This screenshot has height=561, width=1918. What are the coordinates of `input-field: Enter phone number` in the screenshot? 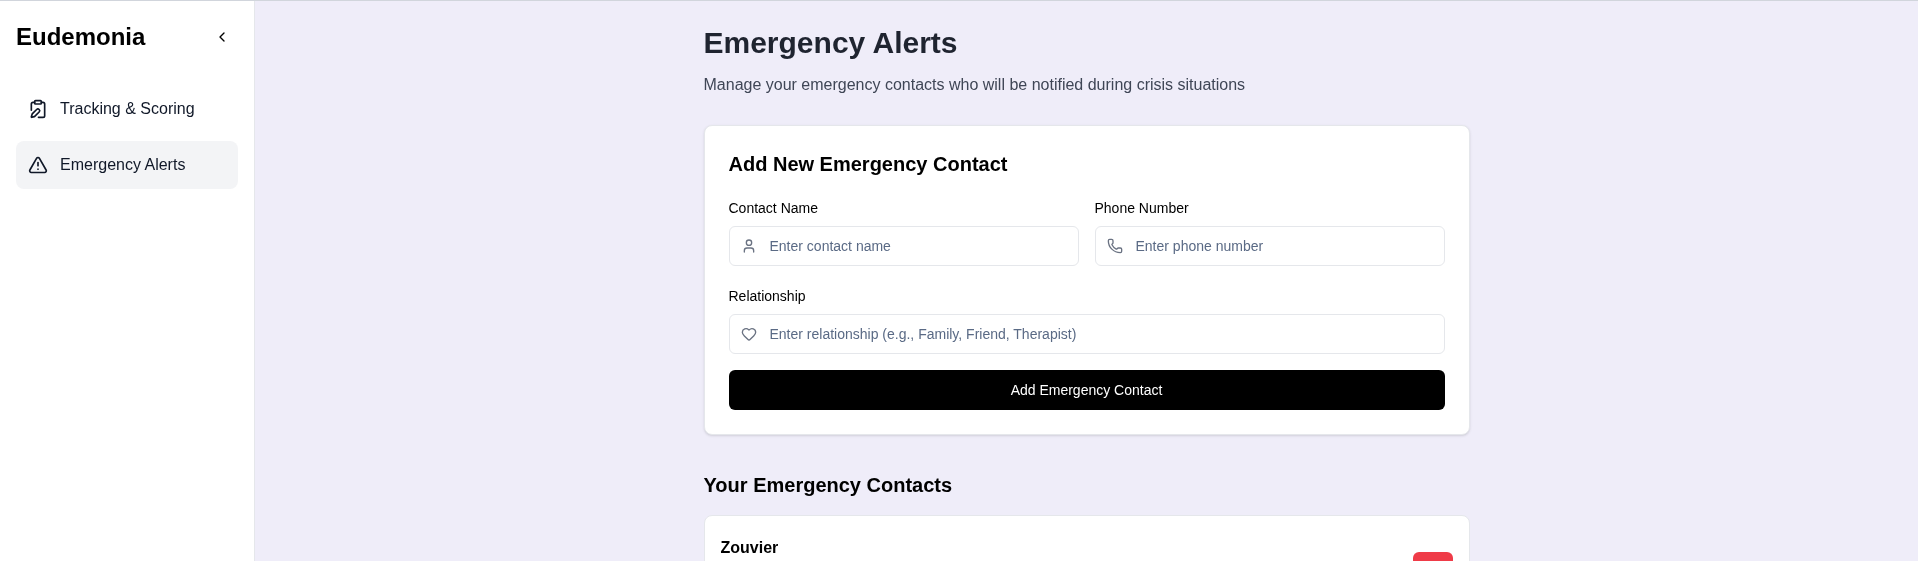 It's located at (1269, 246).